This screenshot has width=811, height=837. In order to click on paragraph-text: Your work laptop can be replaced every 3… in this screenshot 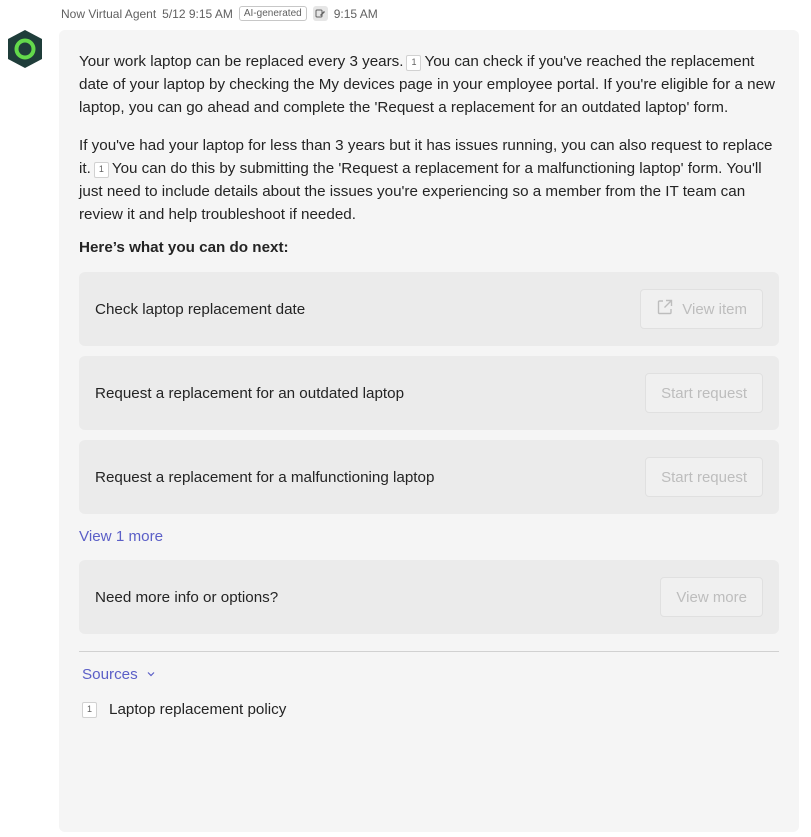, I will do `click(241, 61)`.